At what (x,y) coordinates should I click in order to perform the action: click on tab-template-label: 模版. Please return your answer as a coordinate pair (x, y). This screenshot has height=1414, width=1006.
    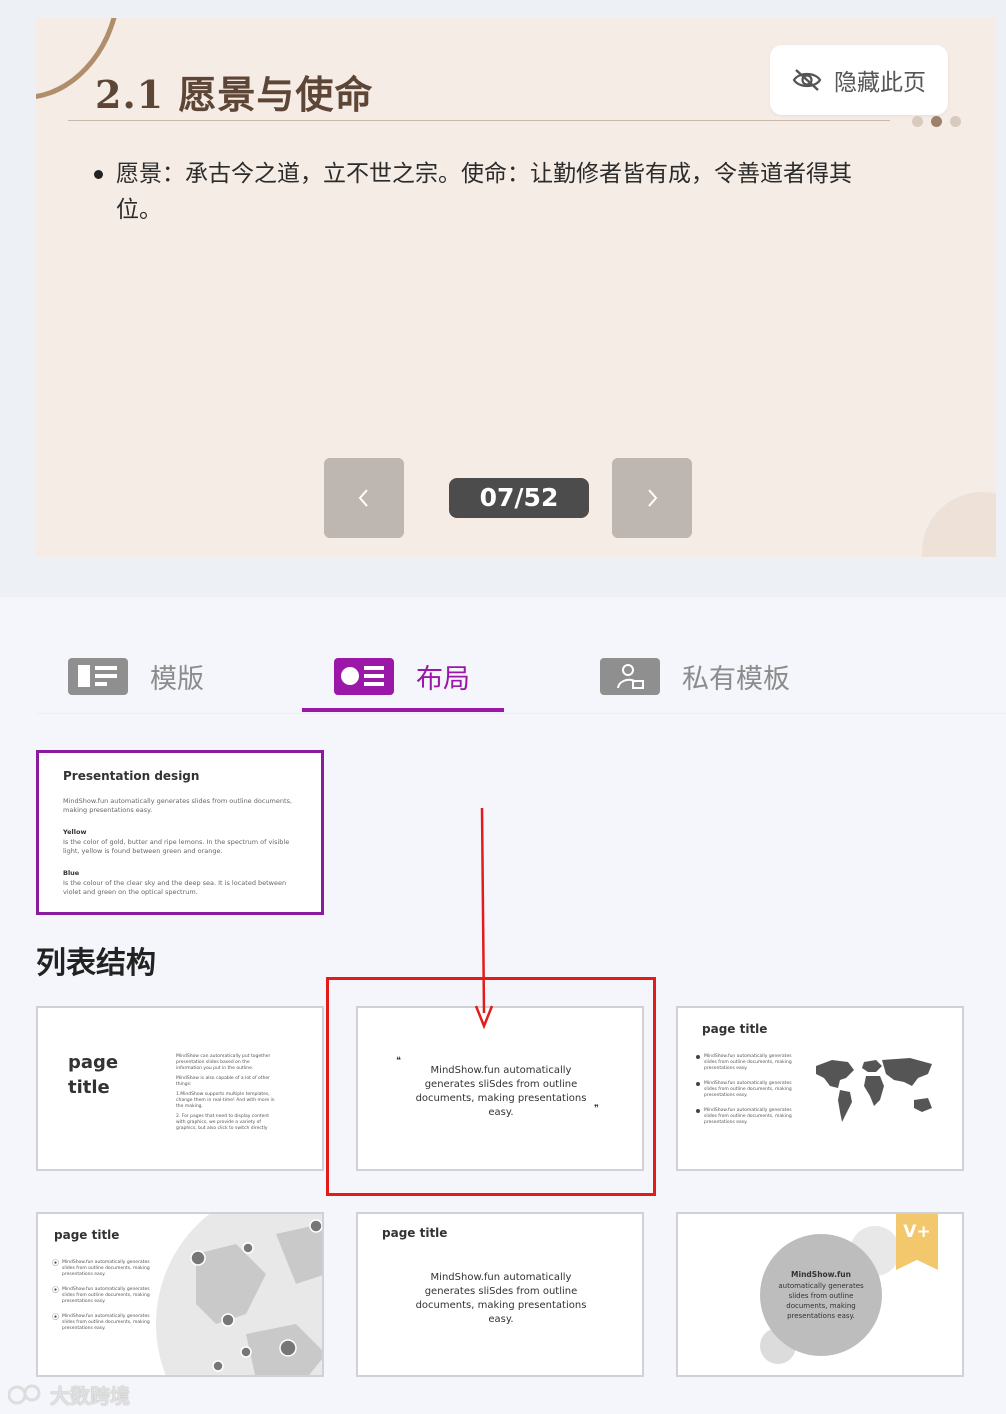
    Looking at the image, I should click on (177, 679).